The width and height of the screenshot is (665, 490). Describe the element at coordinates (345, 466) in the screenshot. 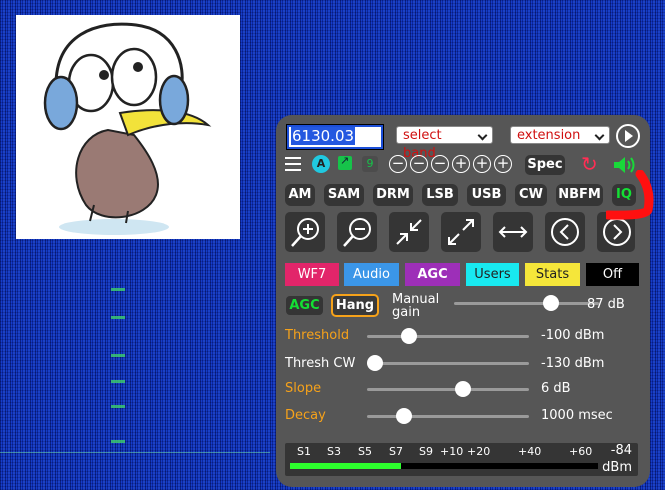

I see `s-meter-level` at that location.